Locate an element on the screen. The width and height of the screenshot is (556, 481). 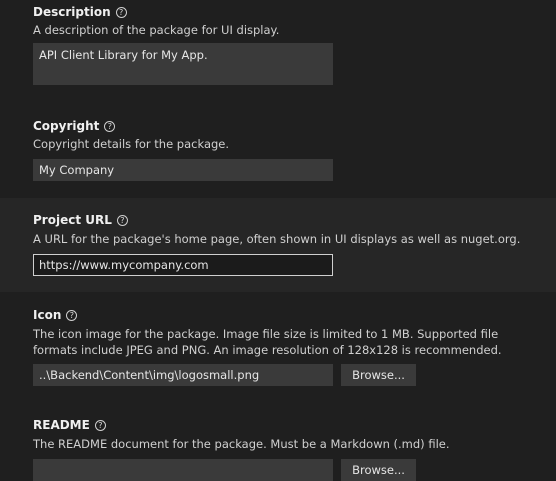
project-url-title: Project URL ? is located at coordinates (80, 220).